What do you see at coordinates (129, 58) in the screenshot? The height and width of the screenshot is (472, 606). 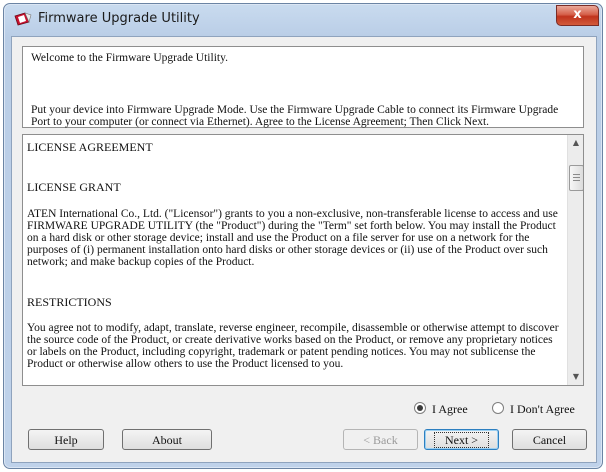 I see `welcome-text: Welcome to the Firmware Upgrade Utility.` at bounding box center [129, 58].